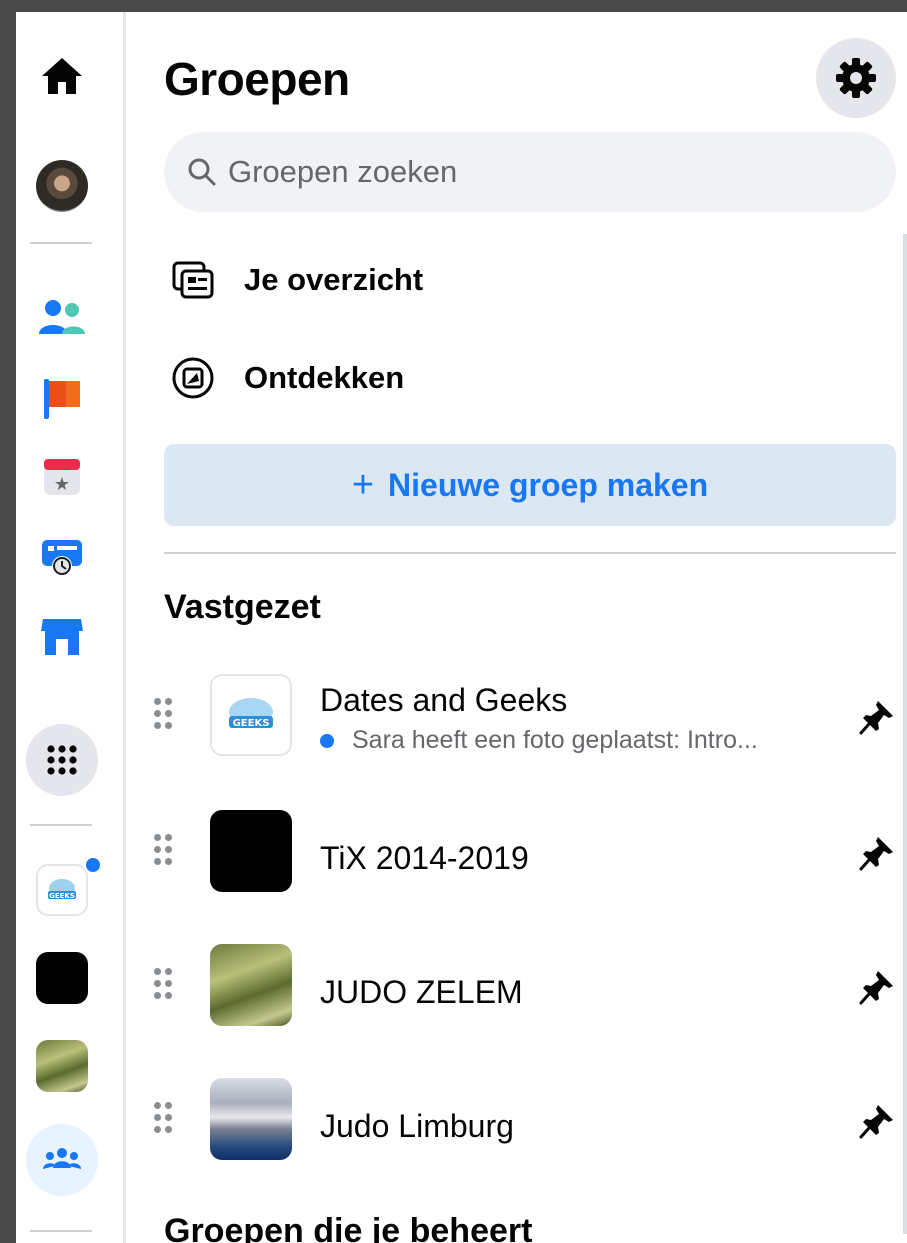 This screenshot has width=907, height=1243. I want to click on search-bar, so click(530, 172).